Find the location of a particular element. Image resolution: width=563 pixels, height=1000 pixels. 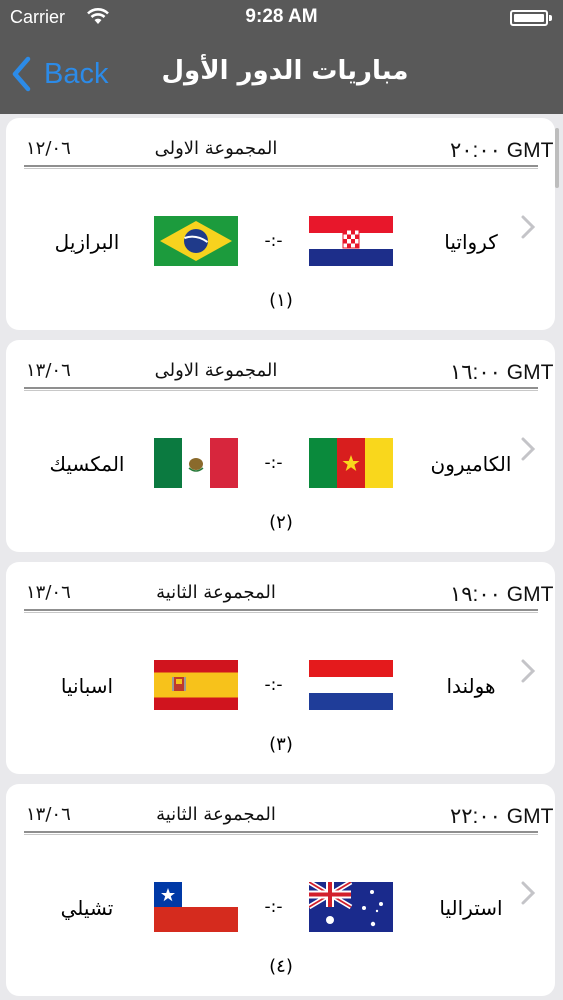

croatia-flag is located at coordinates (351, 241).